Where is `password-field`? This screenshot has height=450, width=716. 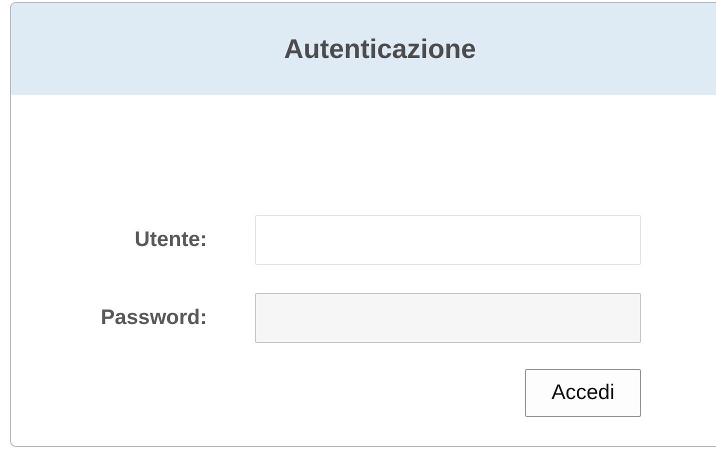
password-field is located at coordinates (448, 318).